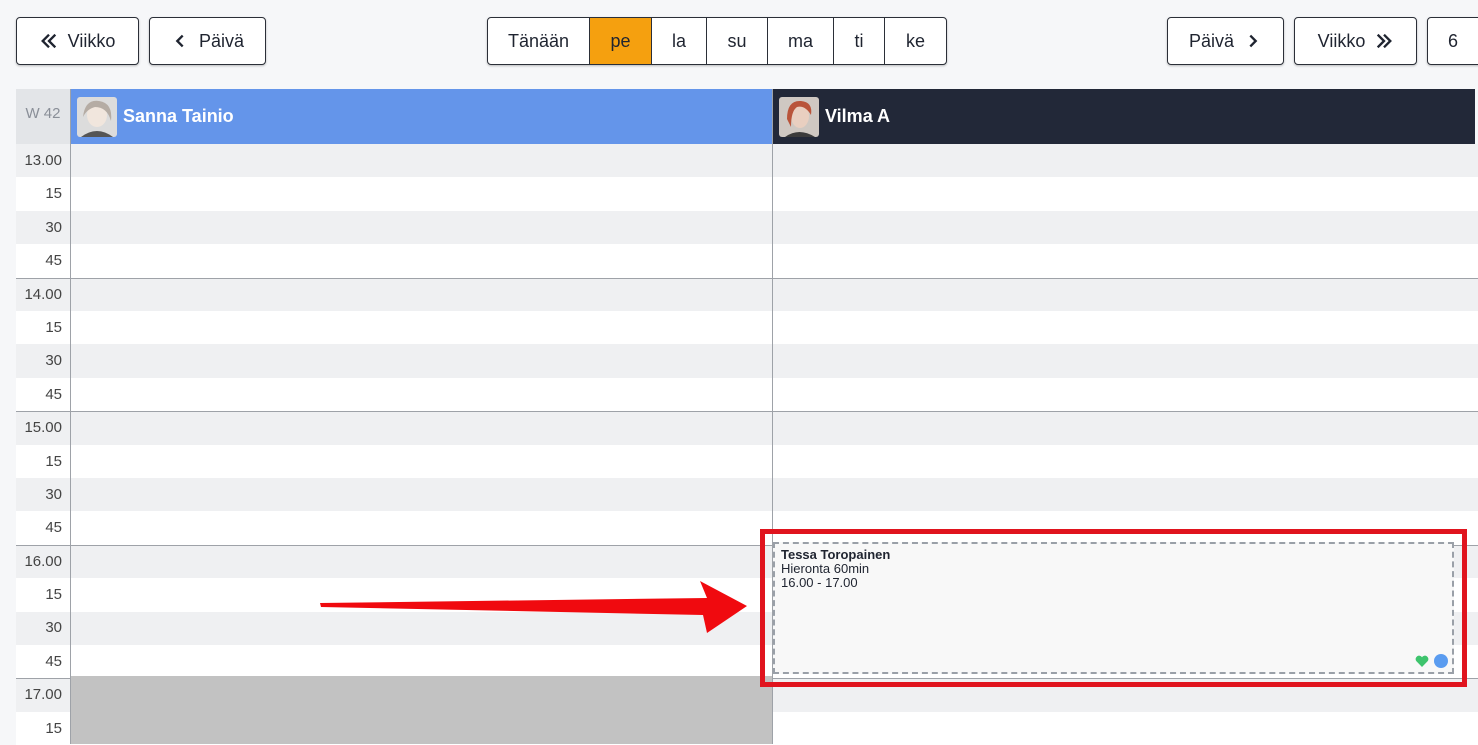 The height and width of the screenshot is (745, 1478). I want to click on time-label: 13.00, so click(43, 160).